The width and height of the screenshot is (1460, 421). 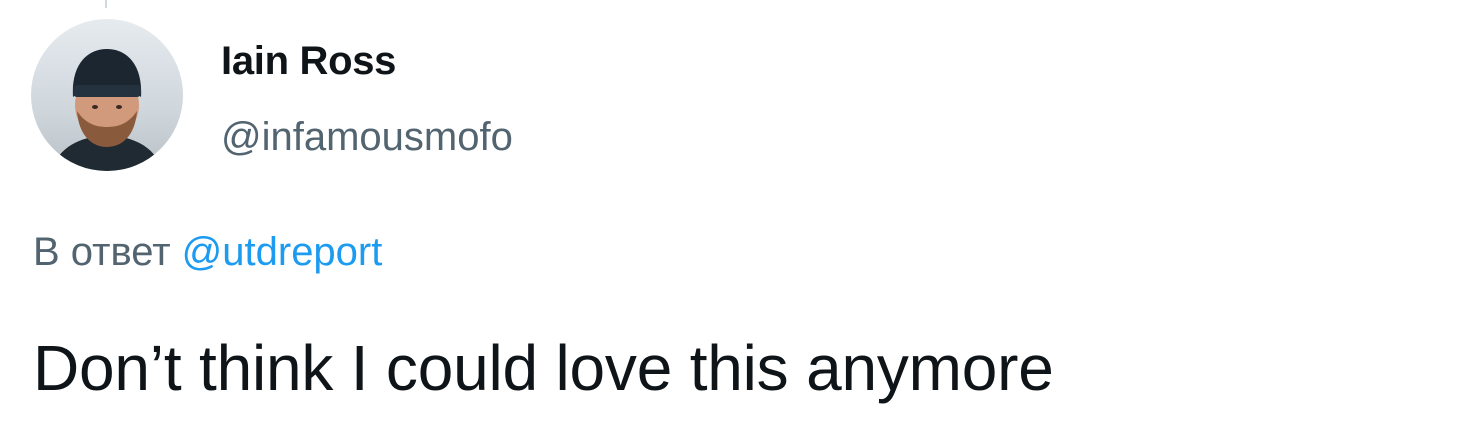 What do you see at coordinates (543, 368) in the screenshot?
I see `tweet-text: Don’t think I could love this anymore` at bounding box center [543, 368].